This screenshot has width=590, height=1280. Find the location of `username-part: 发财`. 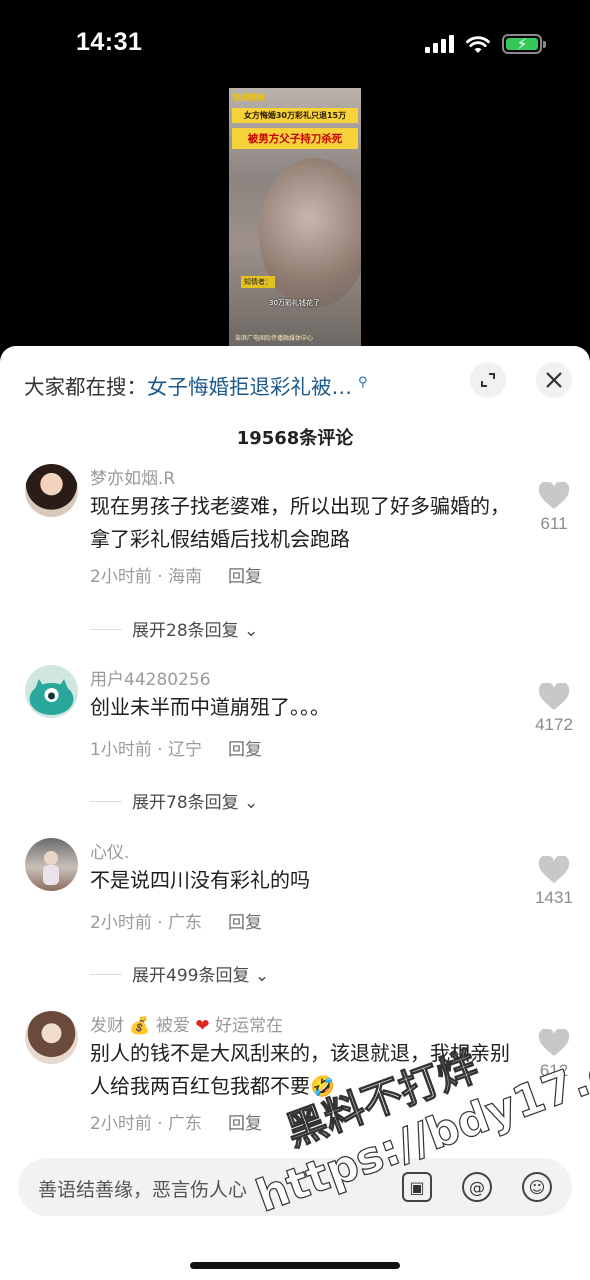

username-part: 发财 is located at coordinates (107, 1026).